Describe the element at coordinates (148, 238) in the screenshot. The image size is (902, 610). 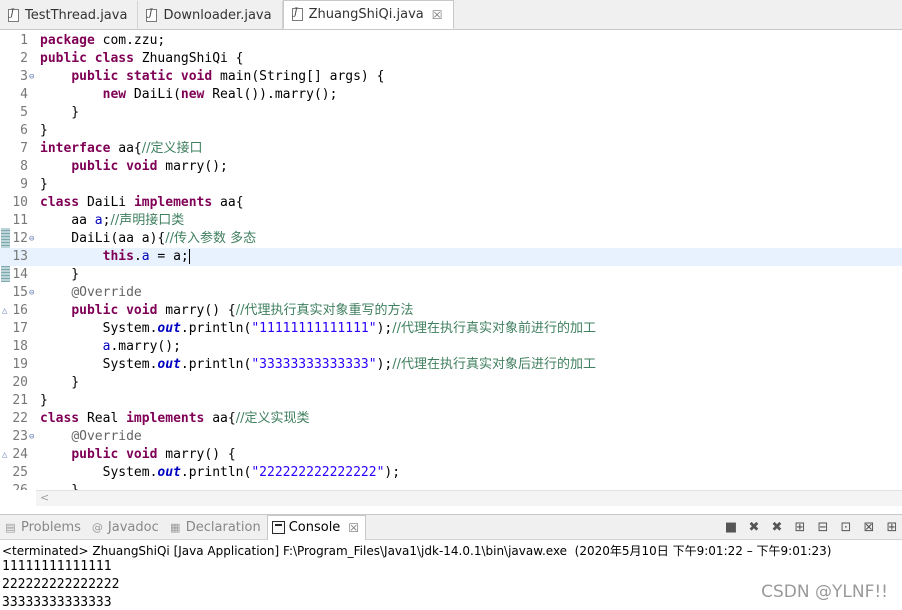
I see `code-text: DaiLi(aa a){//传入参数 多态` at that location.